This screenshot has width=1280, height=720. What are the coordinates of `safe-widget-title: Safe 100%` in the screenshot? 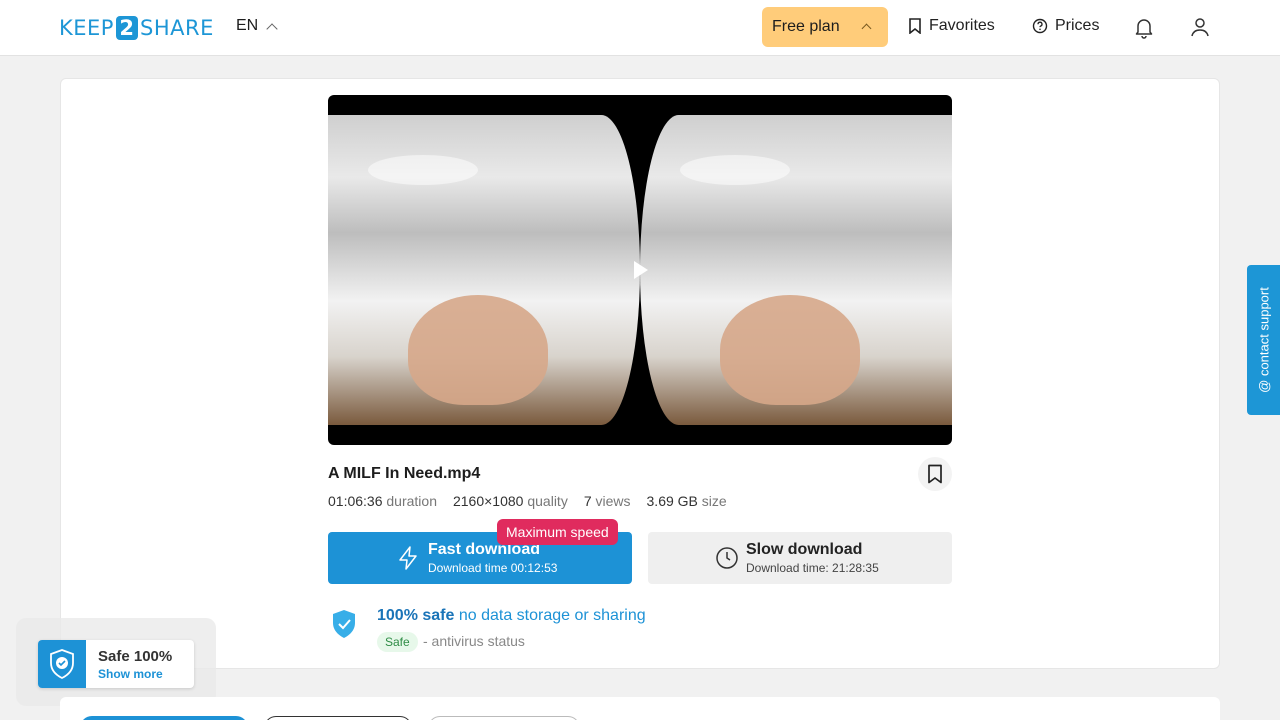 It's located at (135, 656).